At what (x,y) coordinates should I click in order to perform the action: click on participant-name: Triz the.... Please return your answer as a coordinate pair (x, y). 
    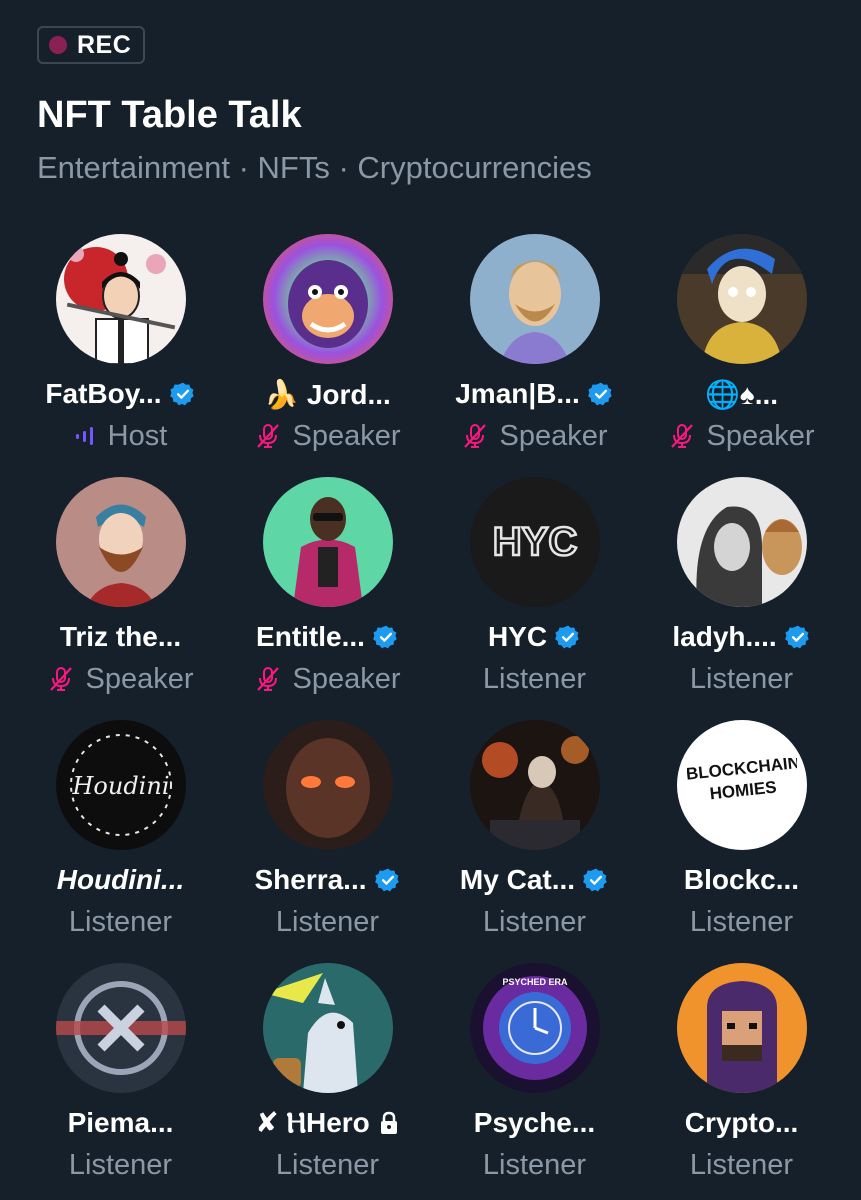
    Looking at the image, I should click on (120, 636).